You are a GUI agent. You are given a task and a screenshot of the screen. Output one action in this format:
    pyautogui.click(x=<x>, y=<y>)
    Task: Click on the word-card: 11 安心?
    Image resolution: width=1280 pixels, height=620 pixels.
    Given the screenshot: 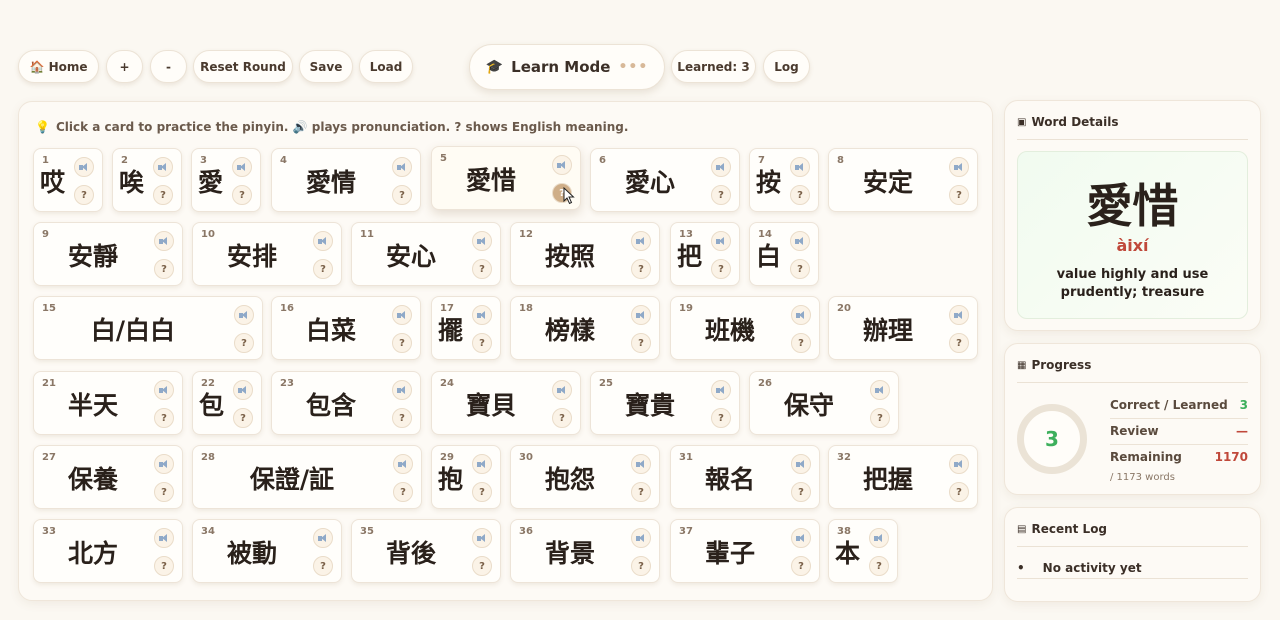 What is the action you would take?
    pyautogui.click(x=426, y=254)
    